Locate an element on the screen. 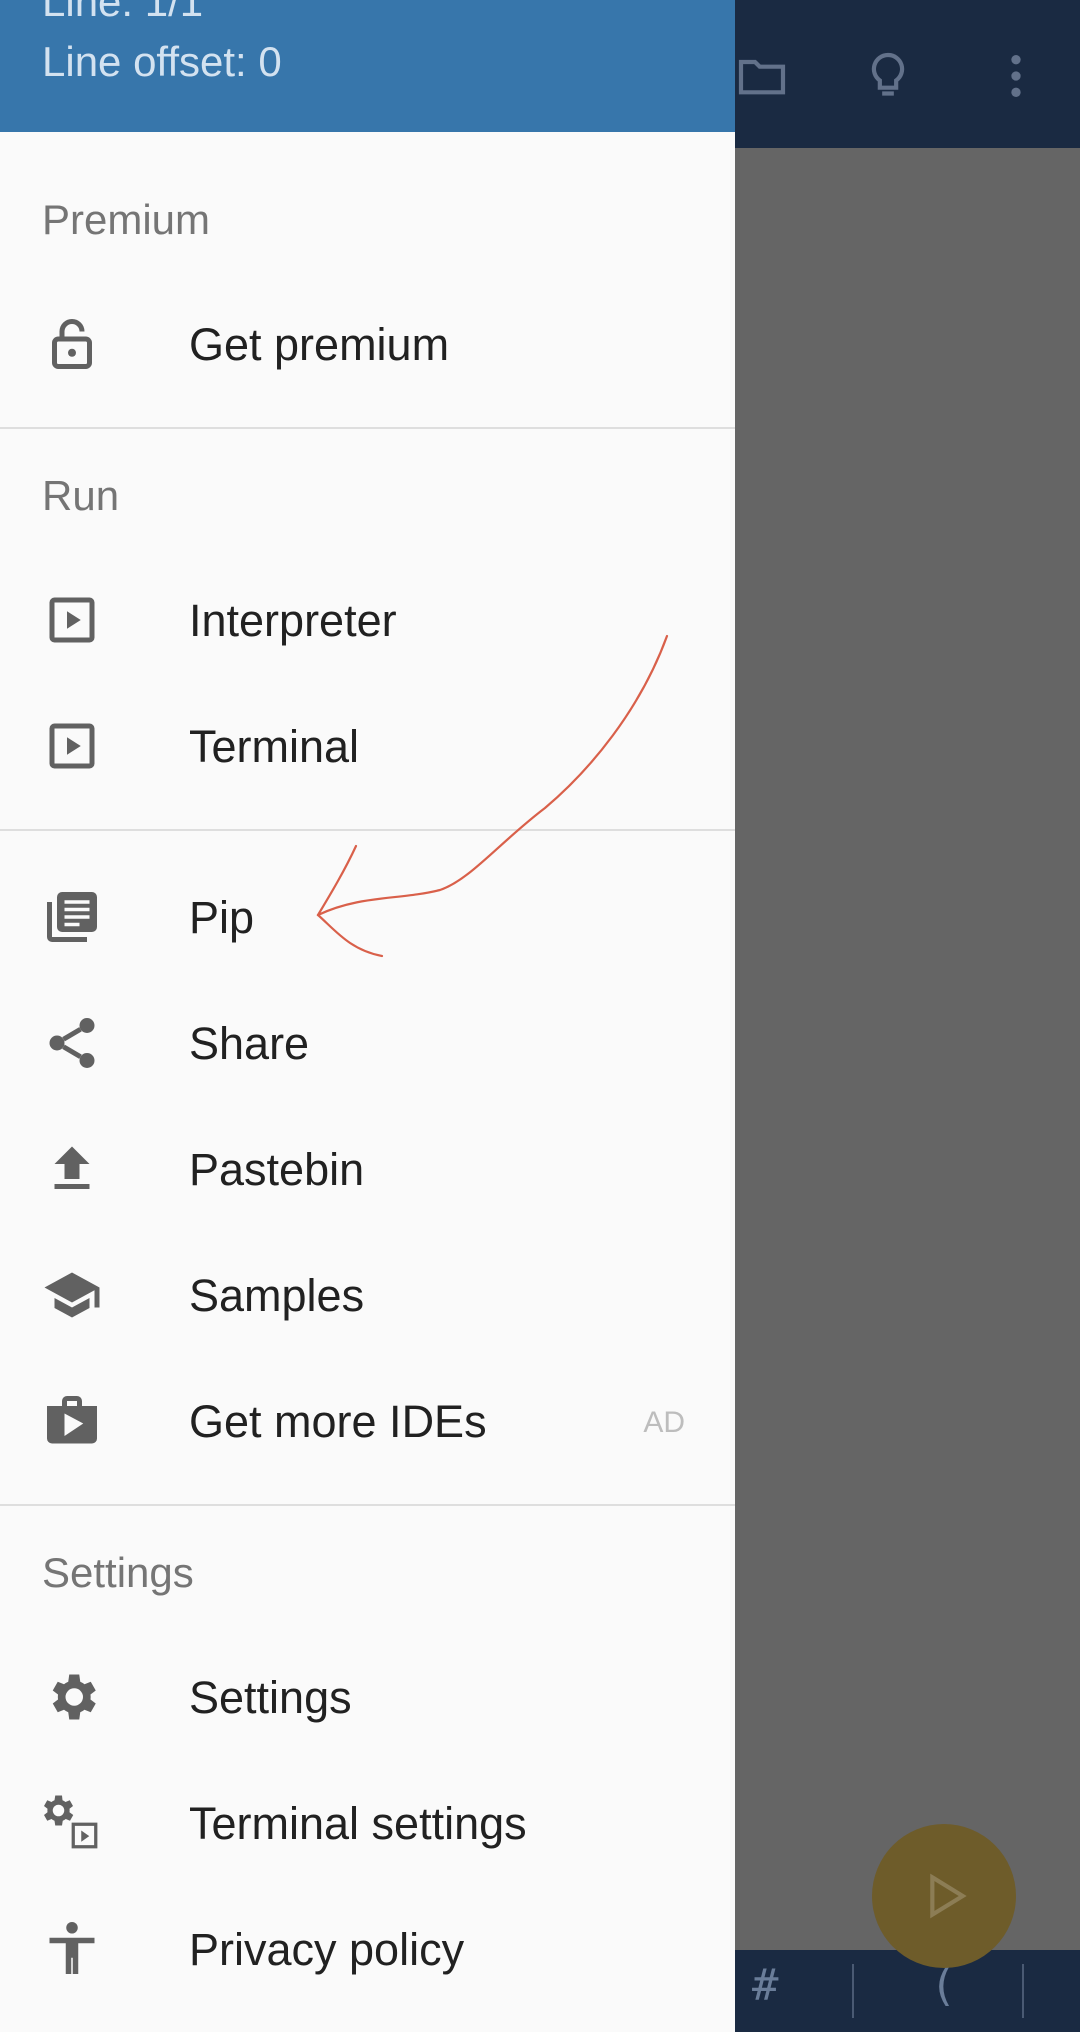 The image size is (1080, 2032). line-offset-indicator: Line offset: 0 is located at coordinates (162, 61).